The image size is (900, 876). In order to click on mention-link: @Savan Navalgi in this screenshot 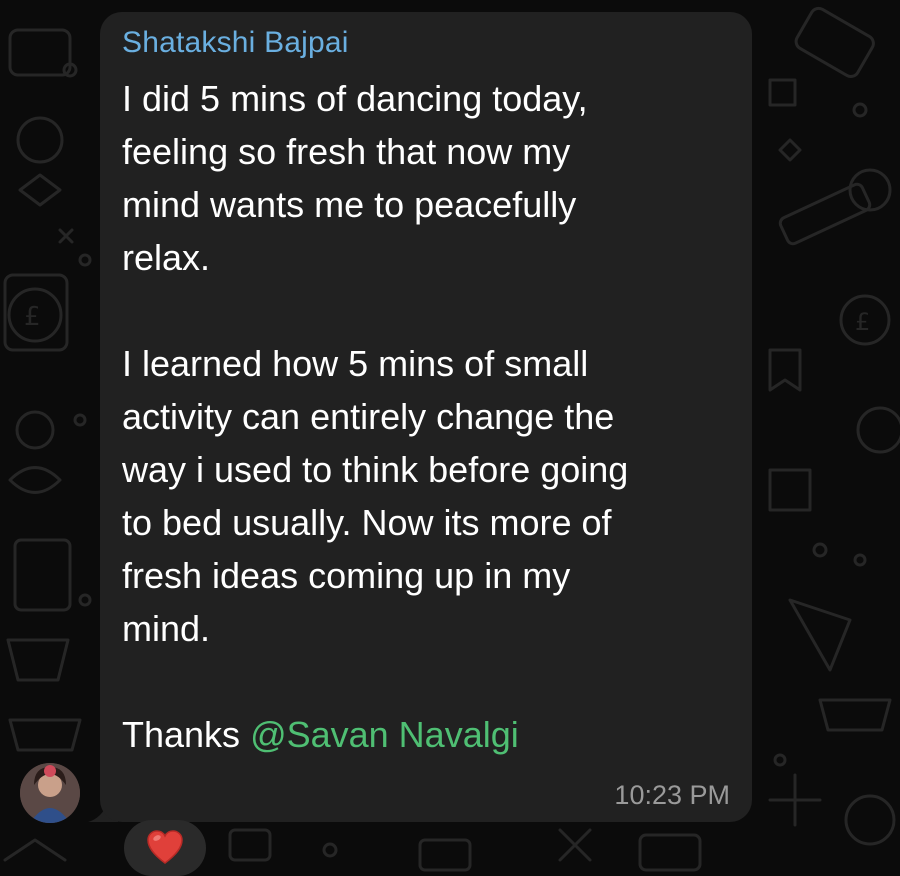, I will do `click(384, 734)`.